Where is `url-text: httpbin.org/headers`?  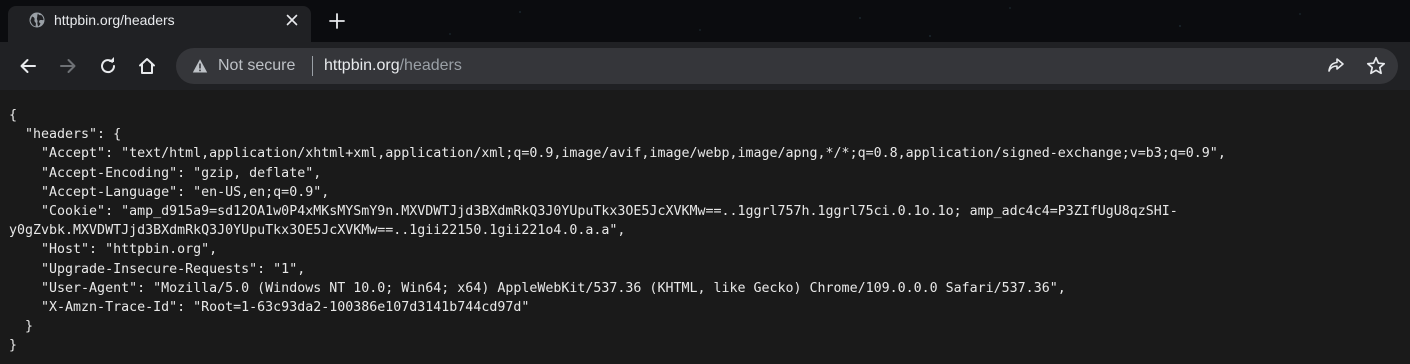
url-text: httpbin.org/headers is located at coordinates (393, 66).